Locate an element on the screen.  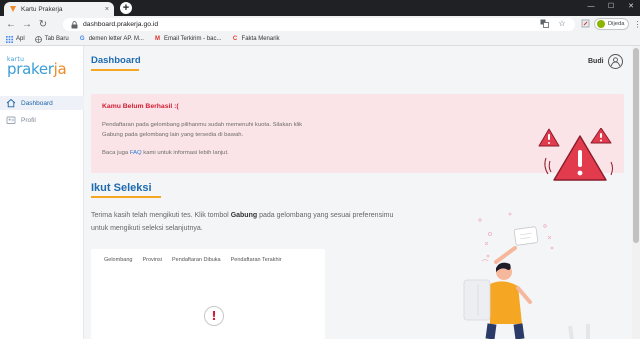
logo-main-text: prakerja is located at coordinates (37, 69).